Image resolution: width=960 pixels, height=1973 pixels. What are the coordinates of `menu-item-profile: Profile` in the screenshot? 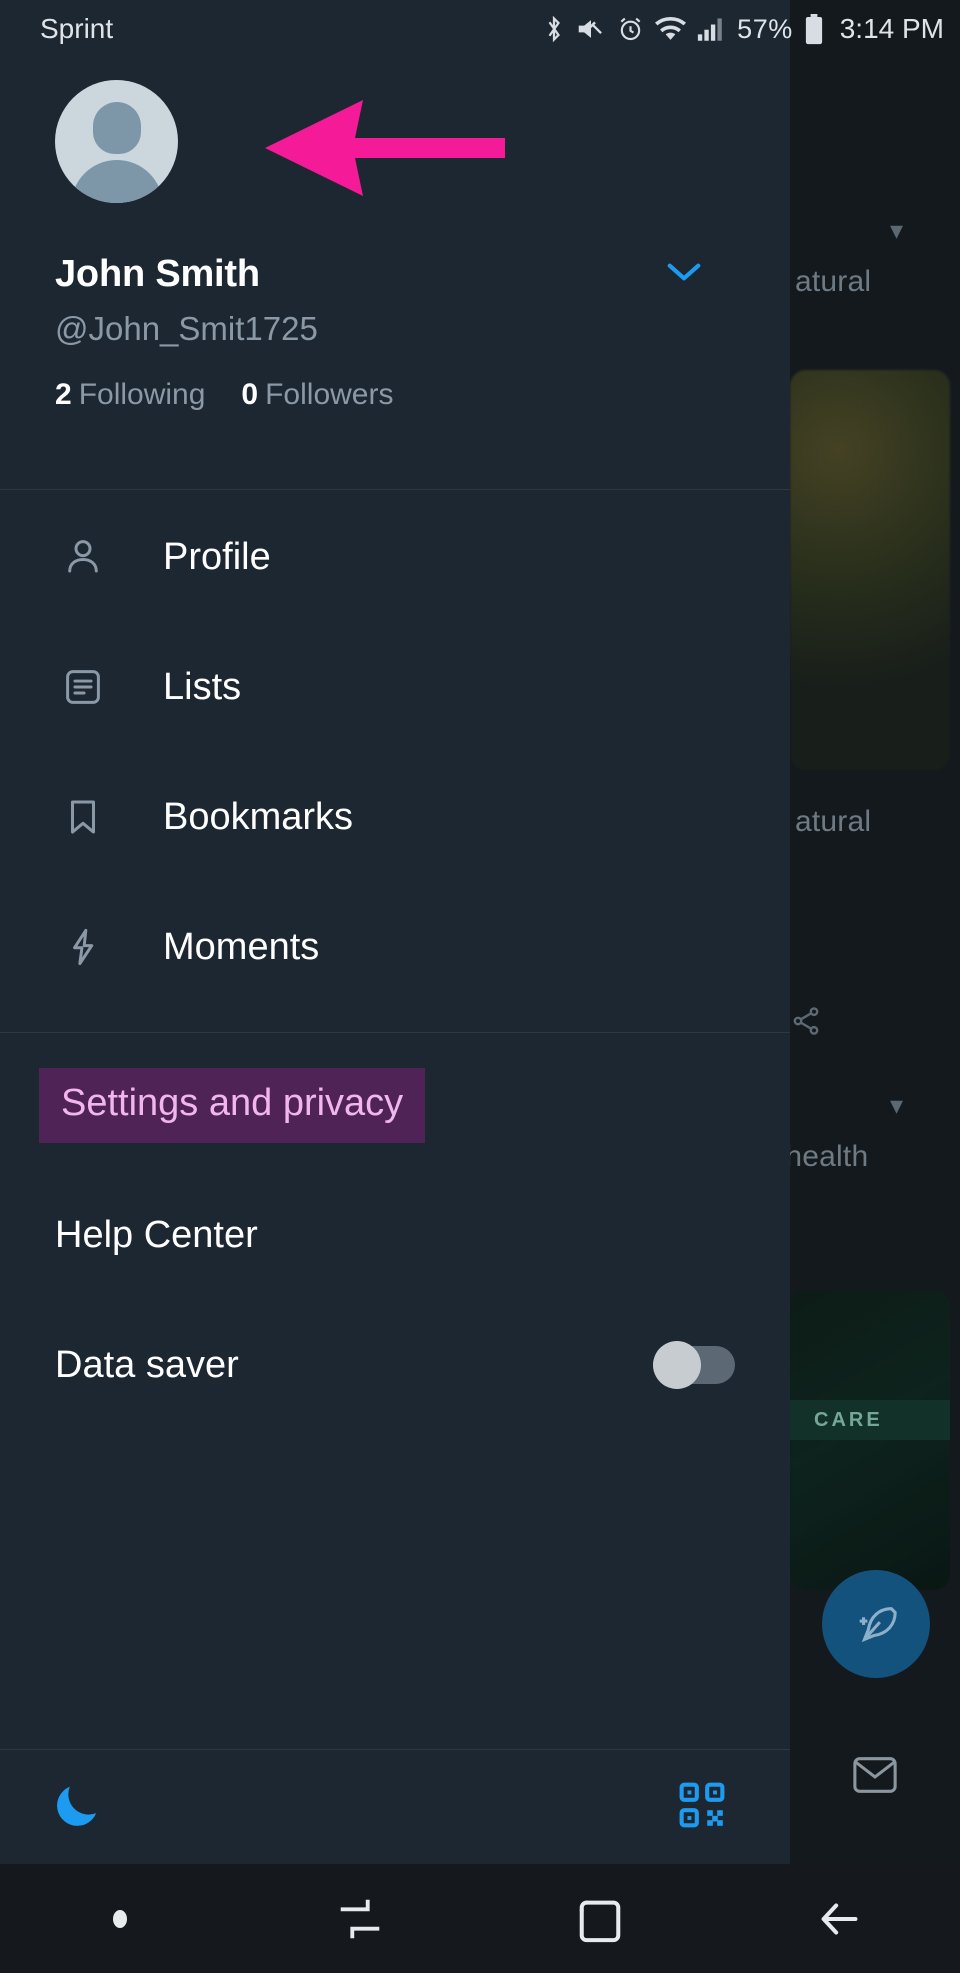 It's located at (395, 557).